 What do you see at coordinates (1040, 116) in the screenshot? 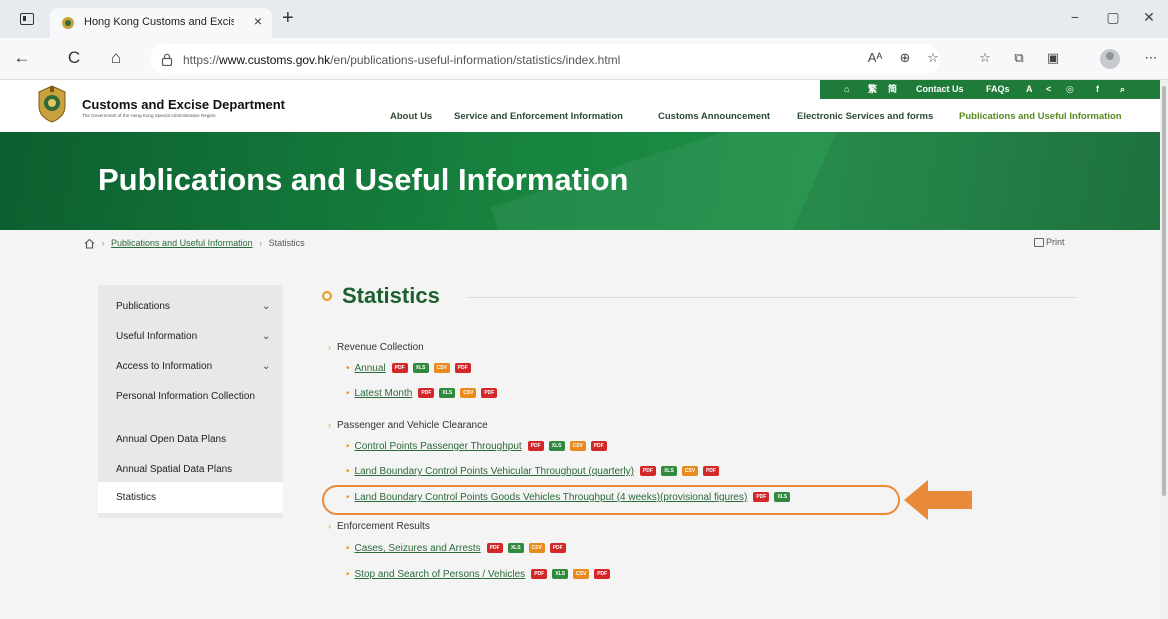
I see `nav-publications: Publications and Useful Information` at bounding box center [1040, 116].